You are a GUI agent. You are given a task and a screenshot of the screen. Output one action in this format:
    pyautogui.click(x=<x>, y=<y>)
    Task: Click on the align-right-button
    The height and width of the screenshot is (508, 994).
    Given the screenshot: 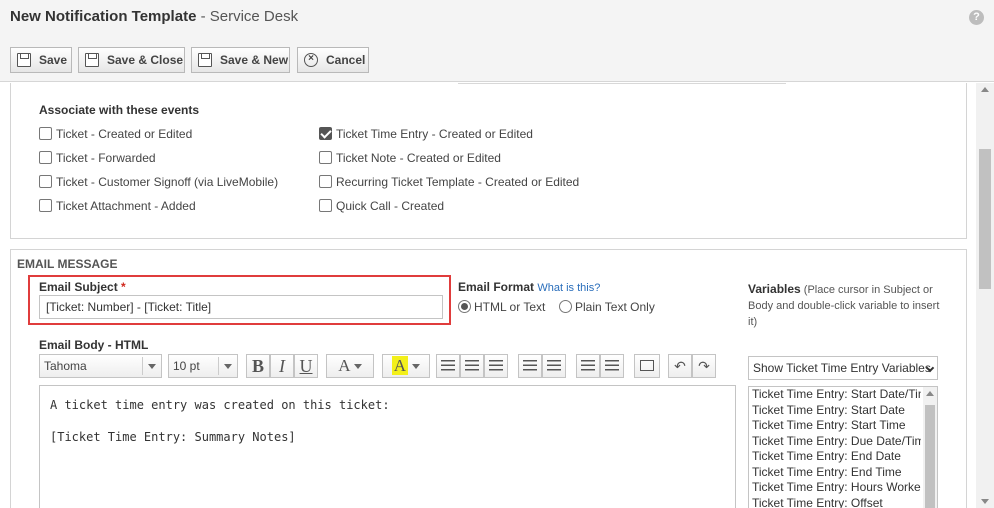 What is the action you would take?
    pyautogui.click(x=496, y=366)
    